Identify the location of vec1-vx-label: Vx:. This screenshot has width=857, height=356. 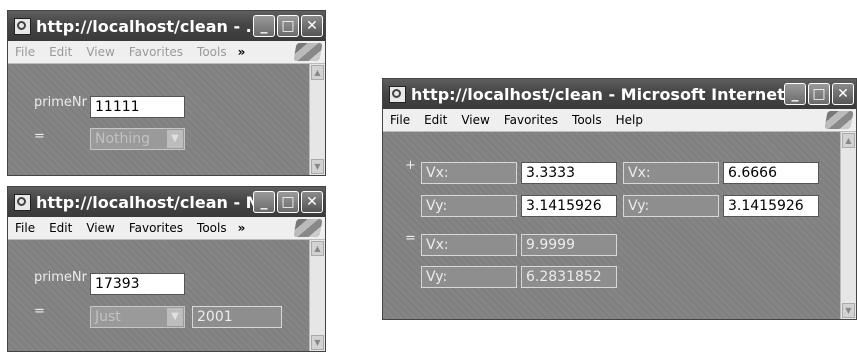
(469, 173).